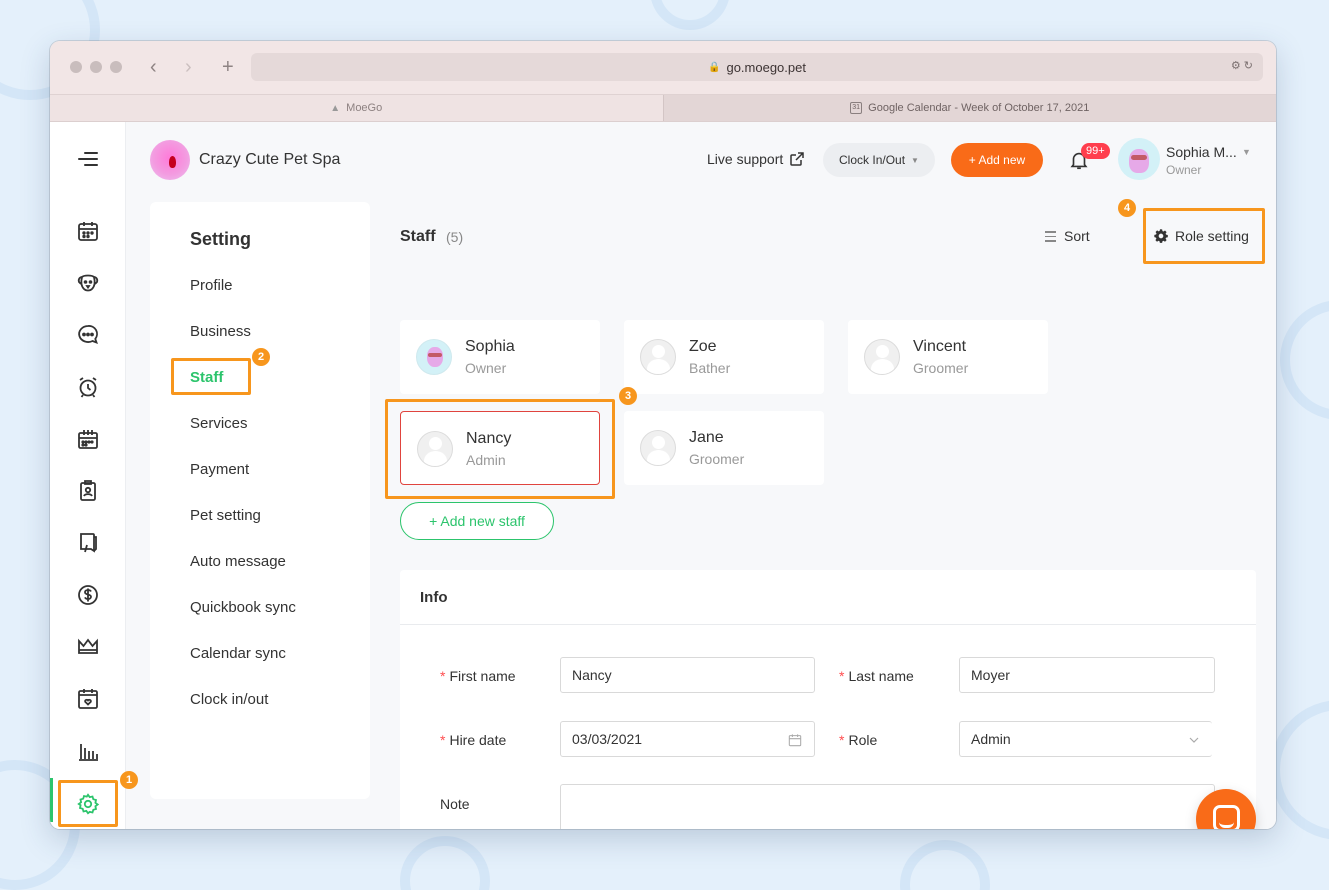 The image size is (1329, 890). I want to click on book-icon, so click(88, 543).